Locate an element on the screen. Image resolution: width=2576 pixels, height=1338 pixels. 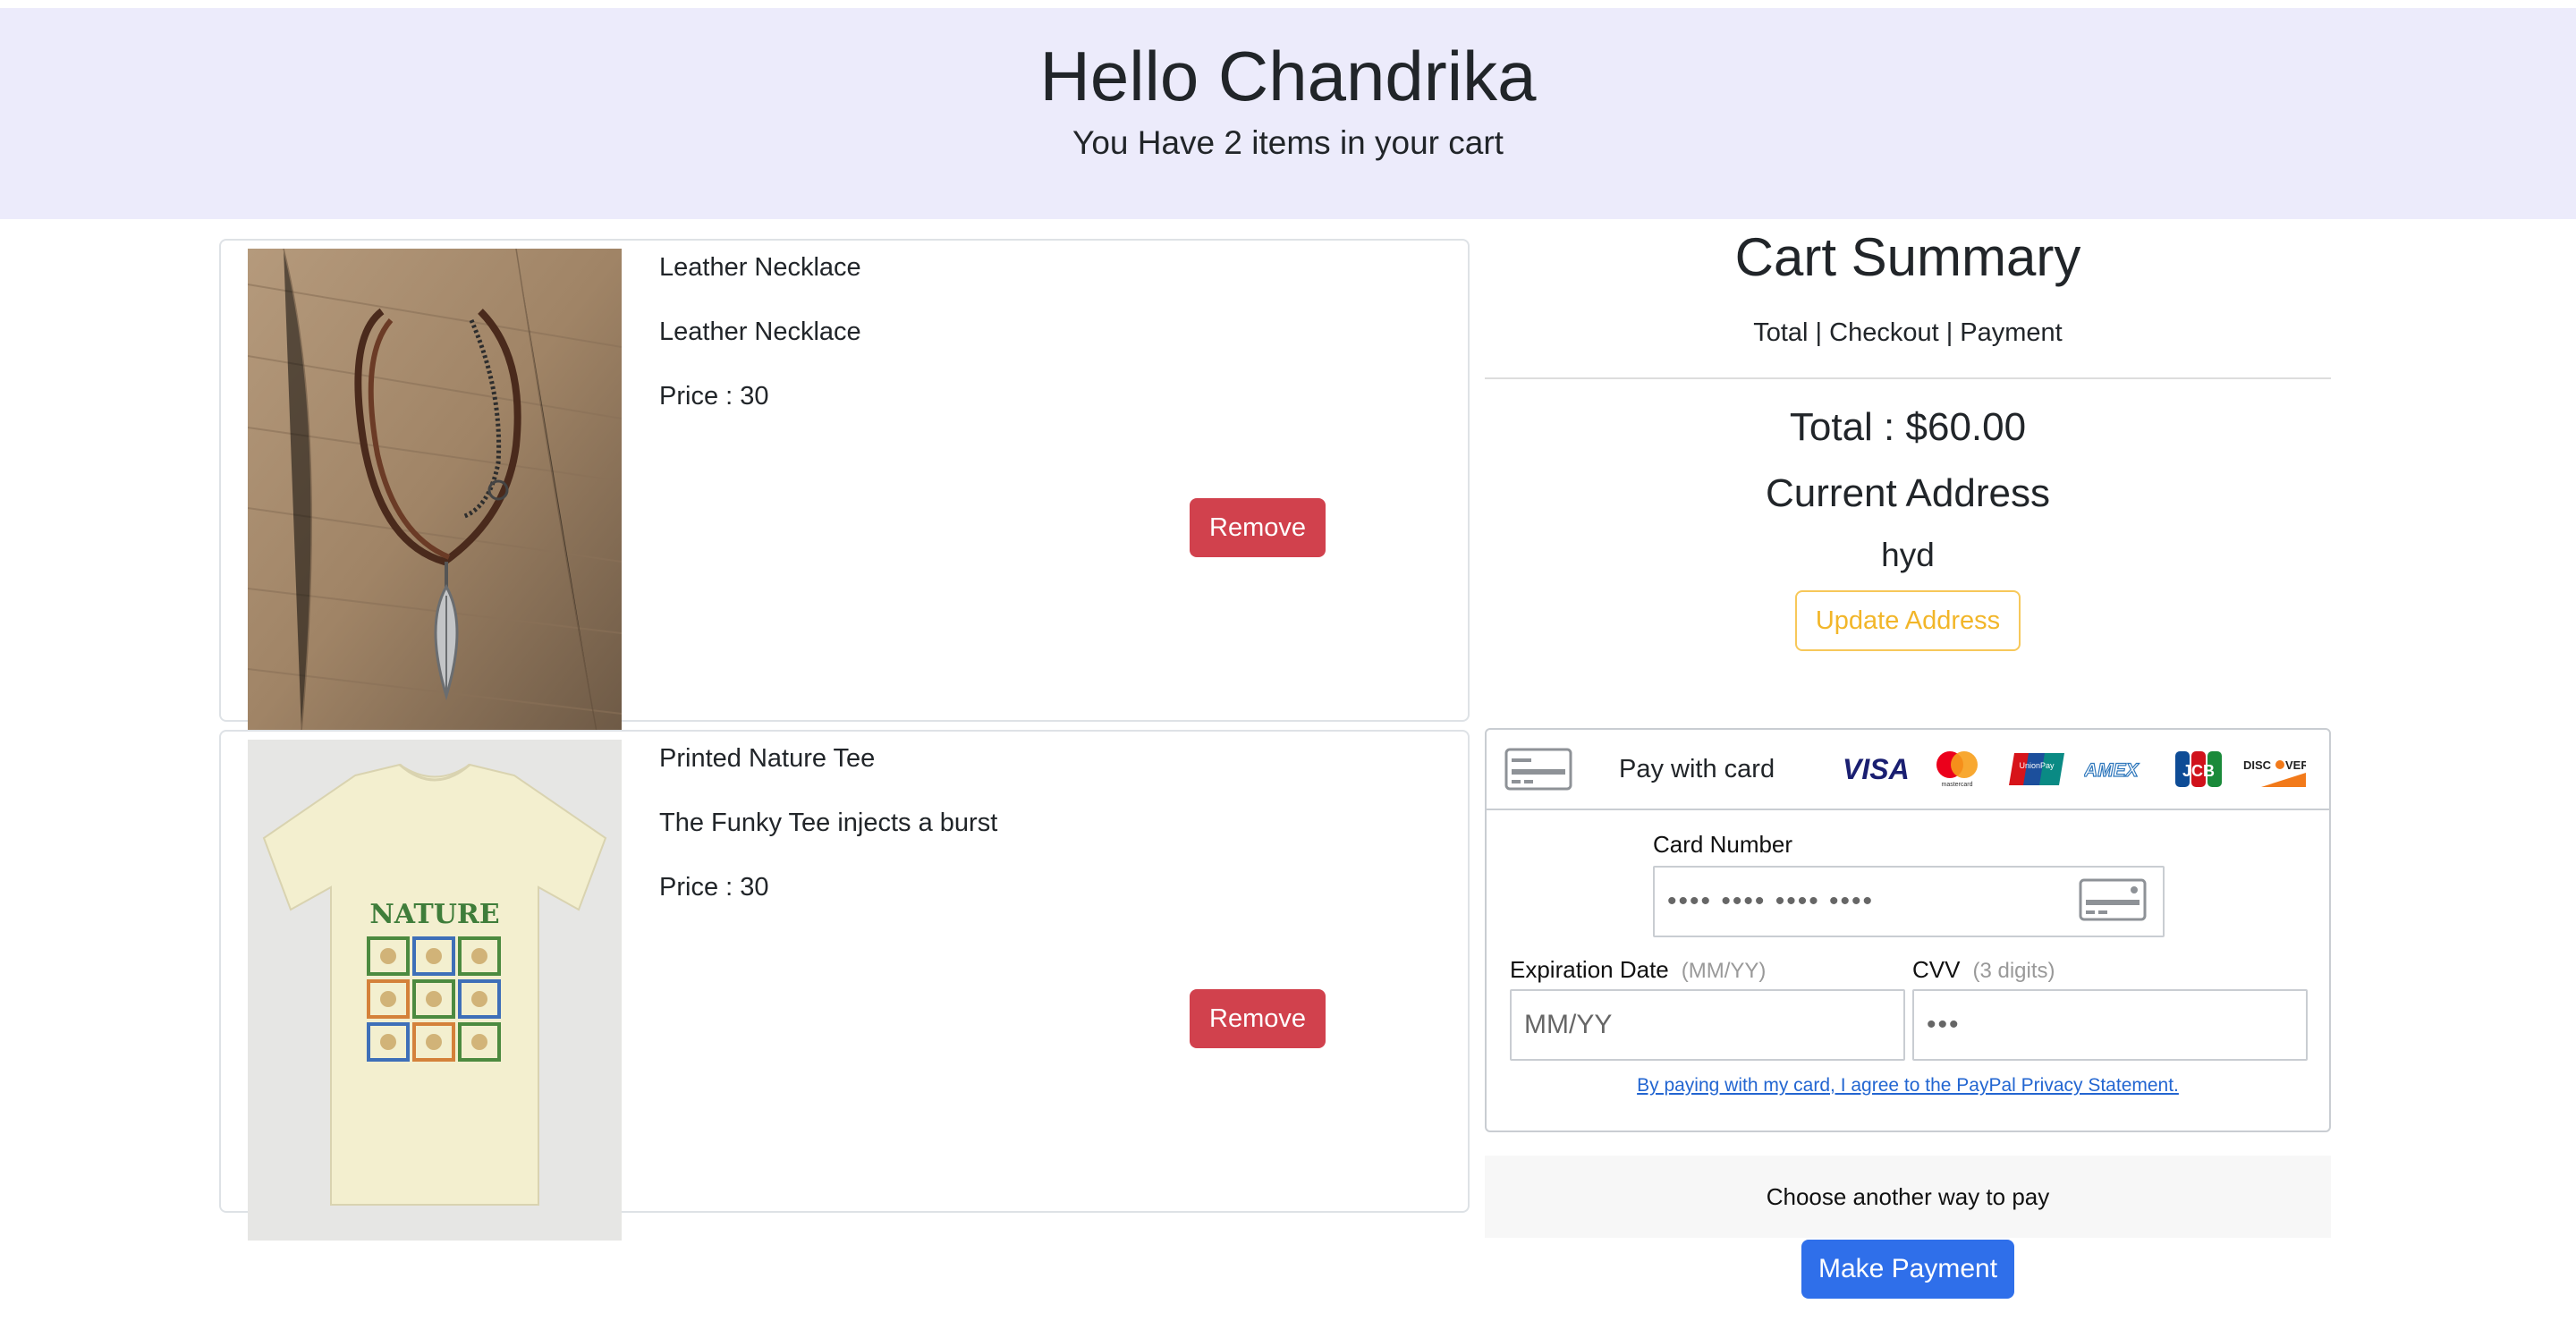
visa-icon: VISA is located at coordinates (1877, 770).